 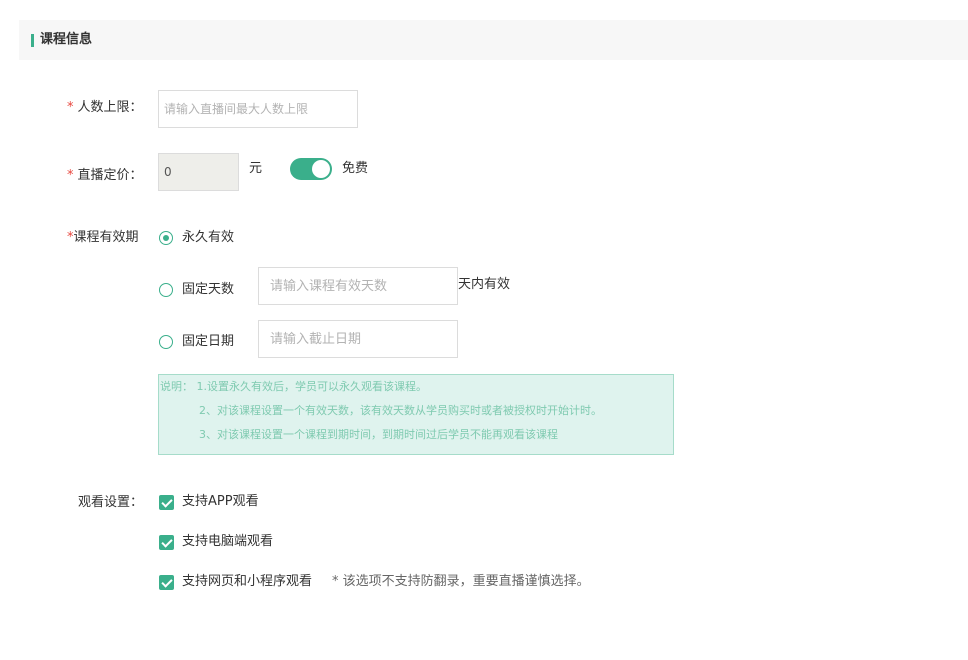 I want to click on note-line: 说明： 1.设置永久有效后，学员可以永久观看该课程。, so click(x=293, y=386).